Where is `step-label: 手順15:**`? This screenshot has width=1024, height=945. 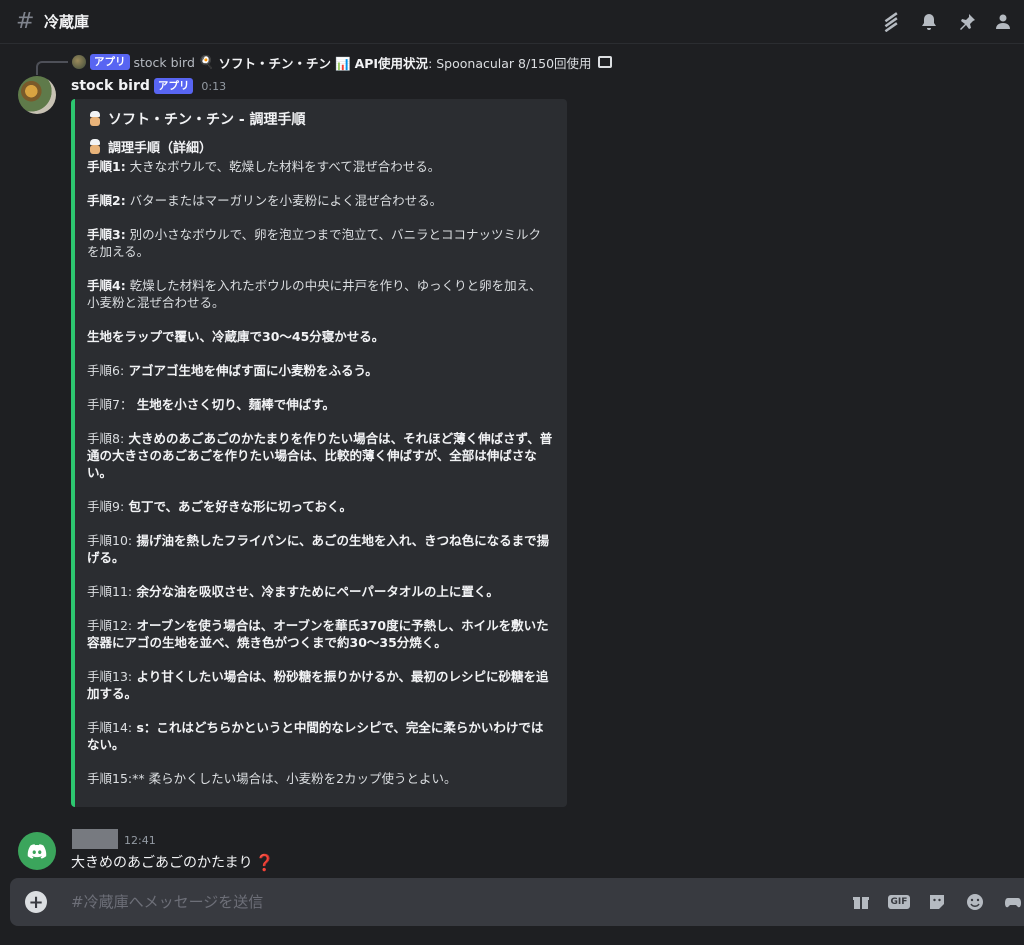
step-label: 手順15:** is located at coordinates (116, 778).